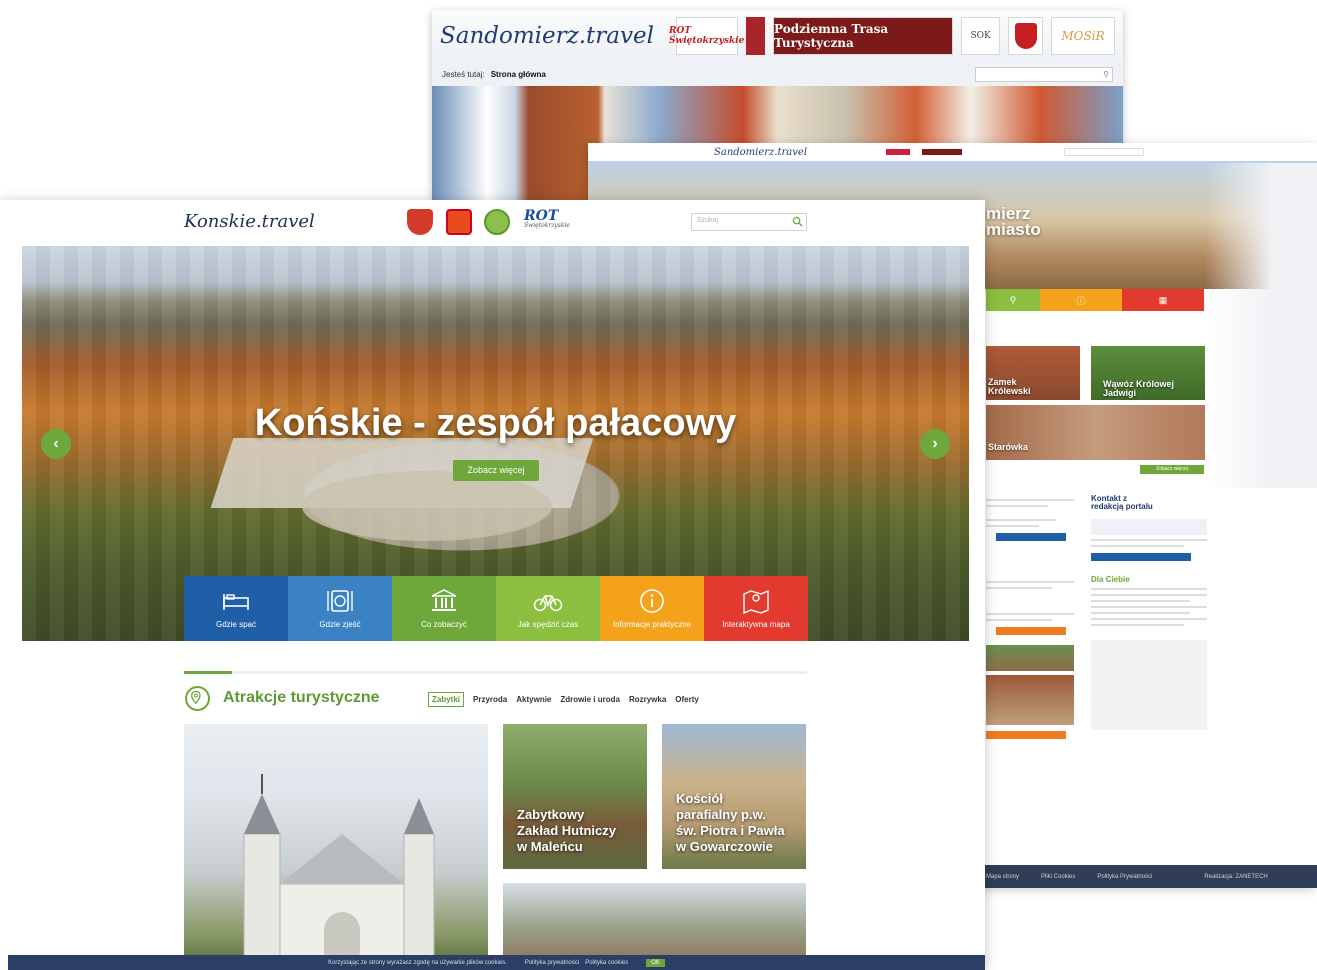 The image size is (1317, 970). I want to click on tab-aktywnie: Aktywnie, so click(533, 699).